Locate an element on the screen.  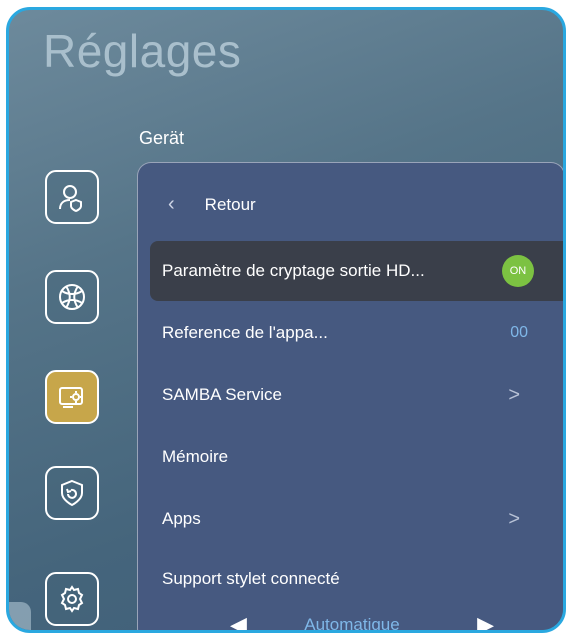
row-hdmi-encryption: Paramètre de cryptage sortie HD... ON is located at coordinates (356, 271).